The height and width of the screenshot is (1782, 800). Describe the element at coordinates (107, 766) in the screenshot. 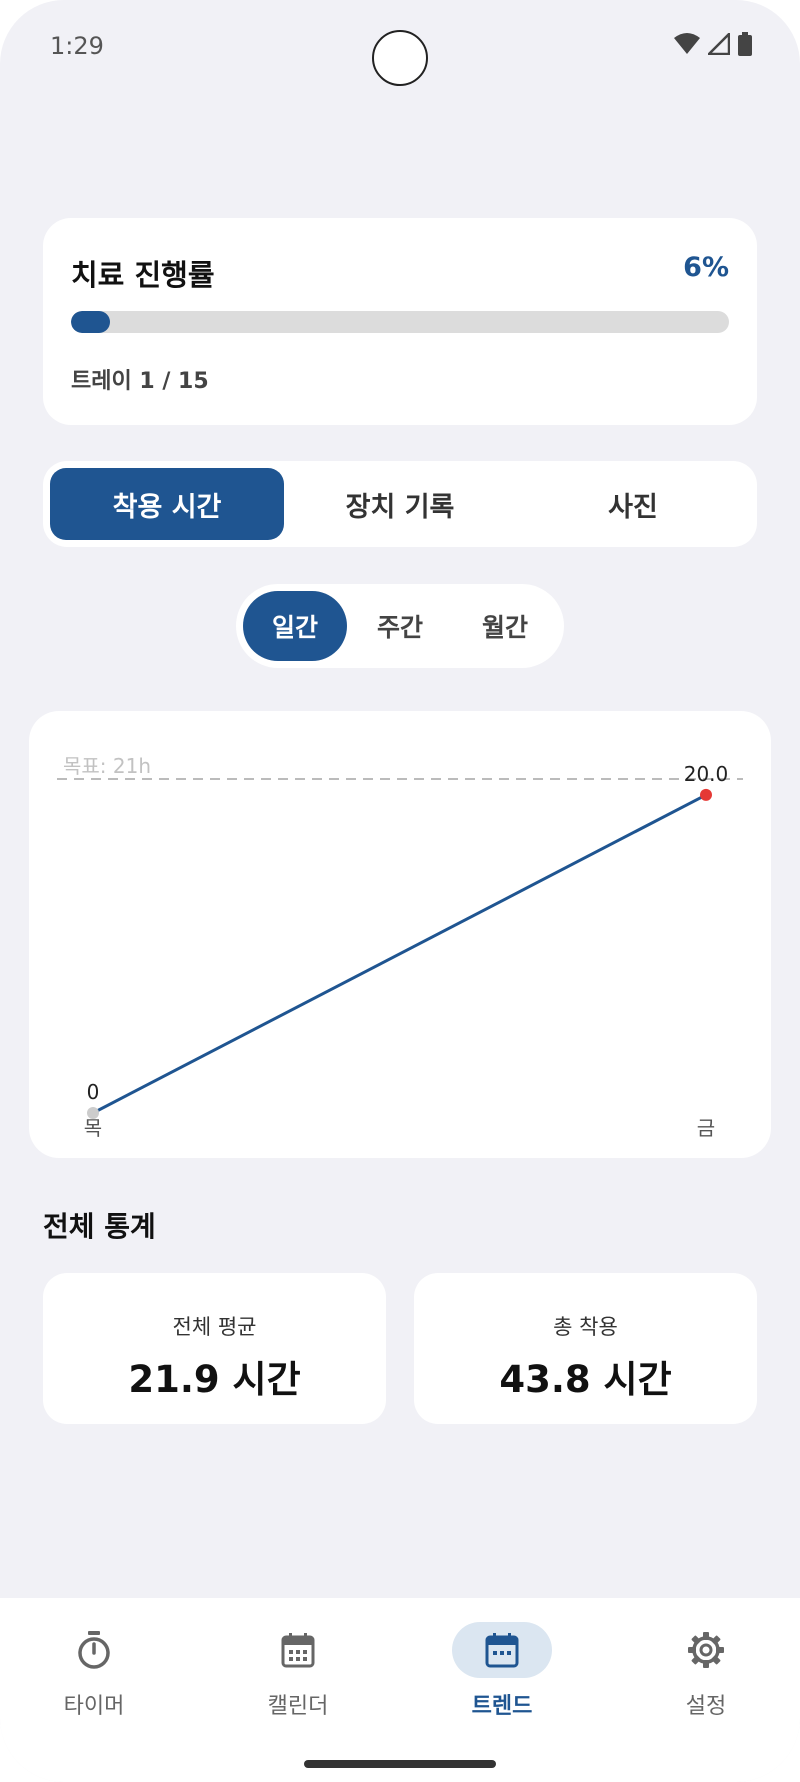

I see `goal-label: 목표: 21h` at that location.